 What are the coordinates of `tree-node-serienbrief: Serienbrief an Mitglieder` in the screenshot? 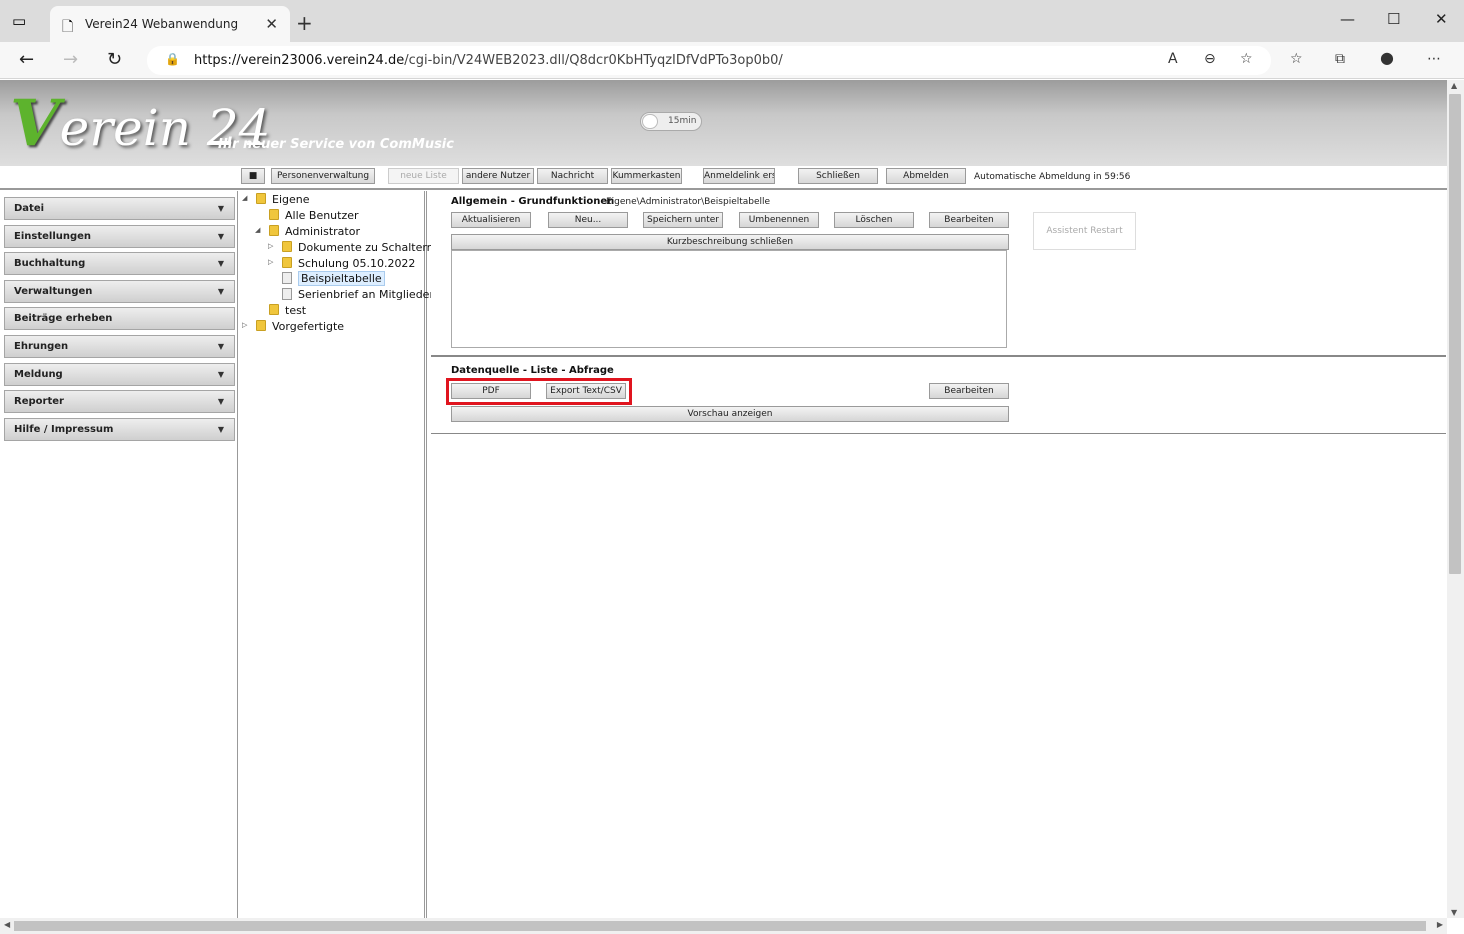 It's located at (358, 295).